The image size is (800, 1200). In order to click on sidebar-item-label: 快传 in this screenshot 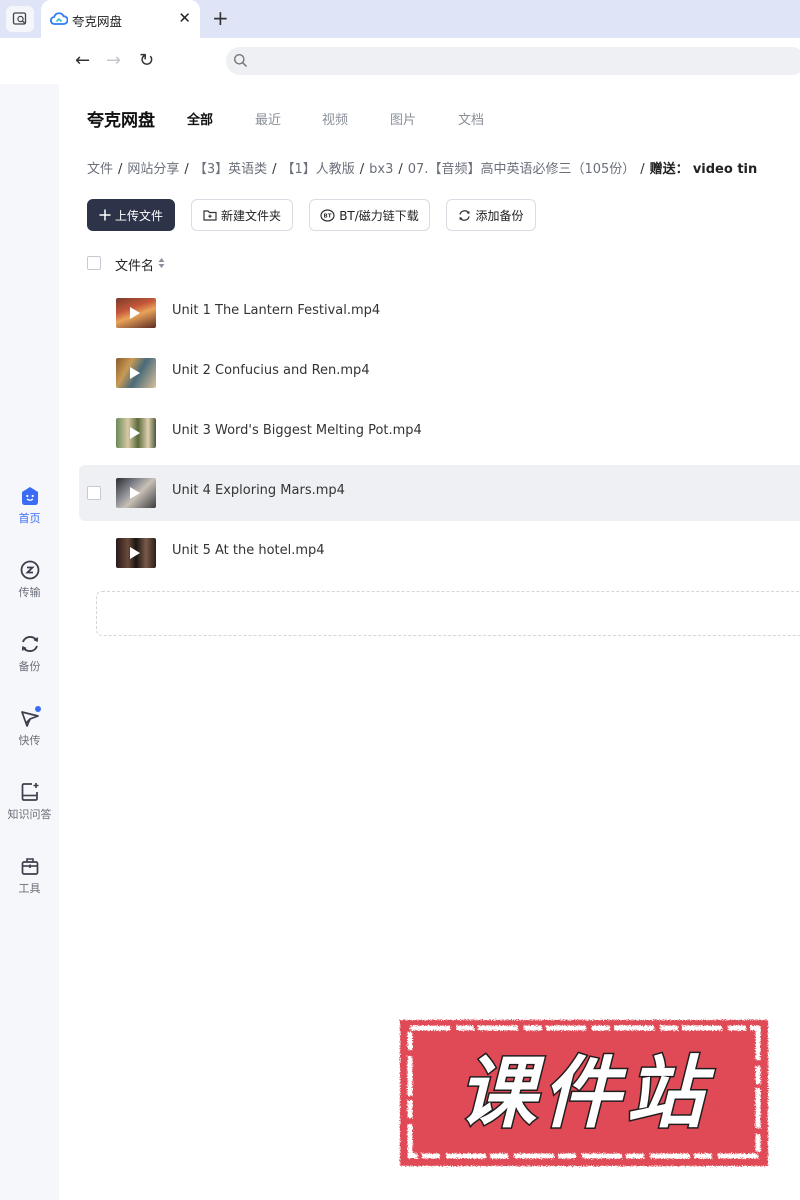, I will do `click(29, 740)`.